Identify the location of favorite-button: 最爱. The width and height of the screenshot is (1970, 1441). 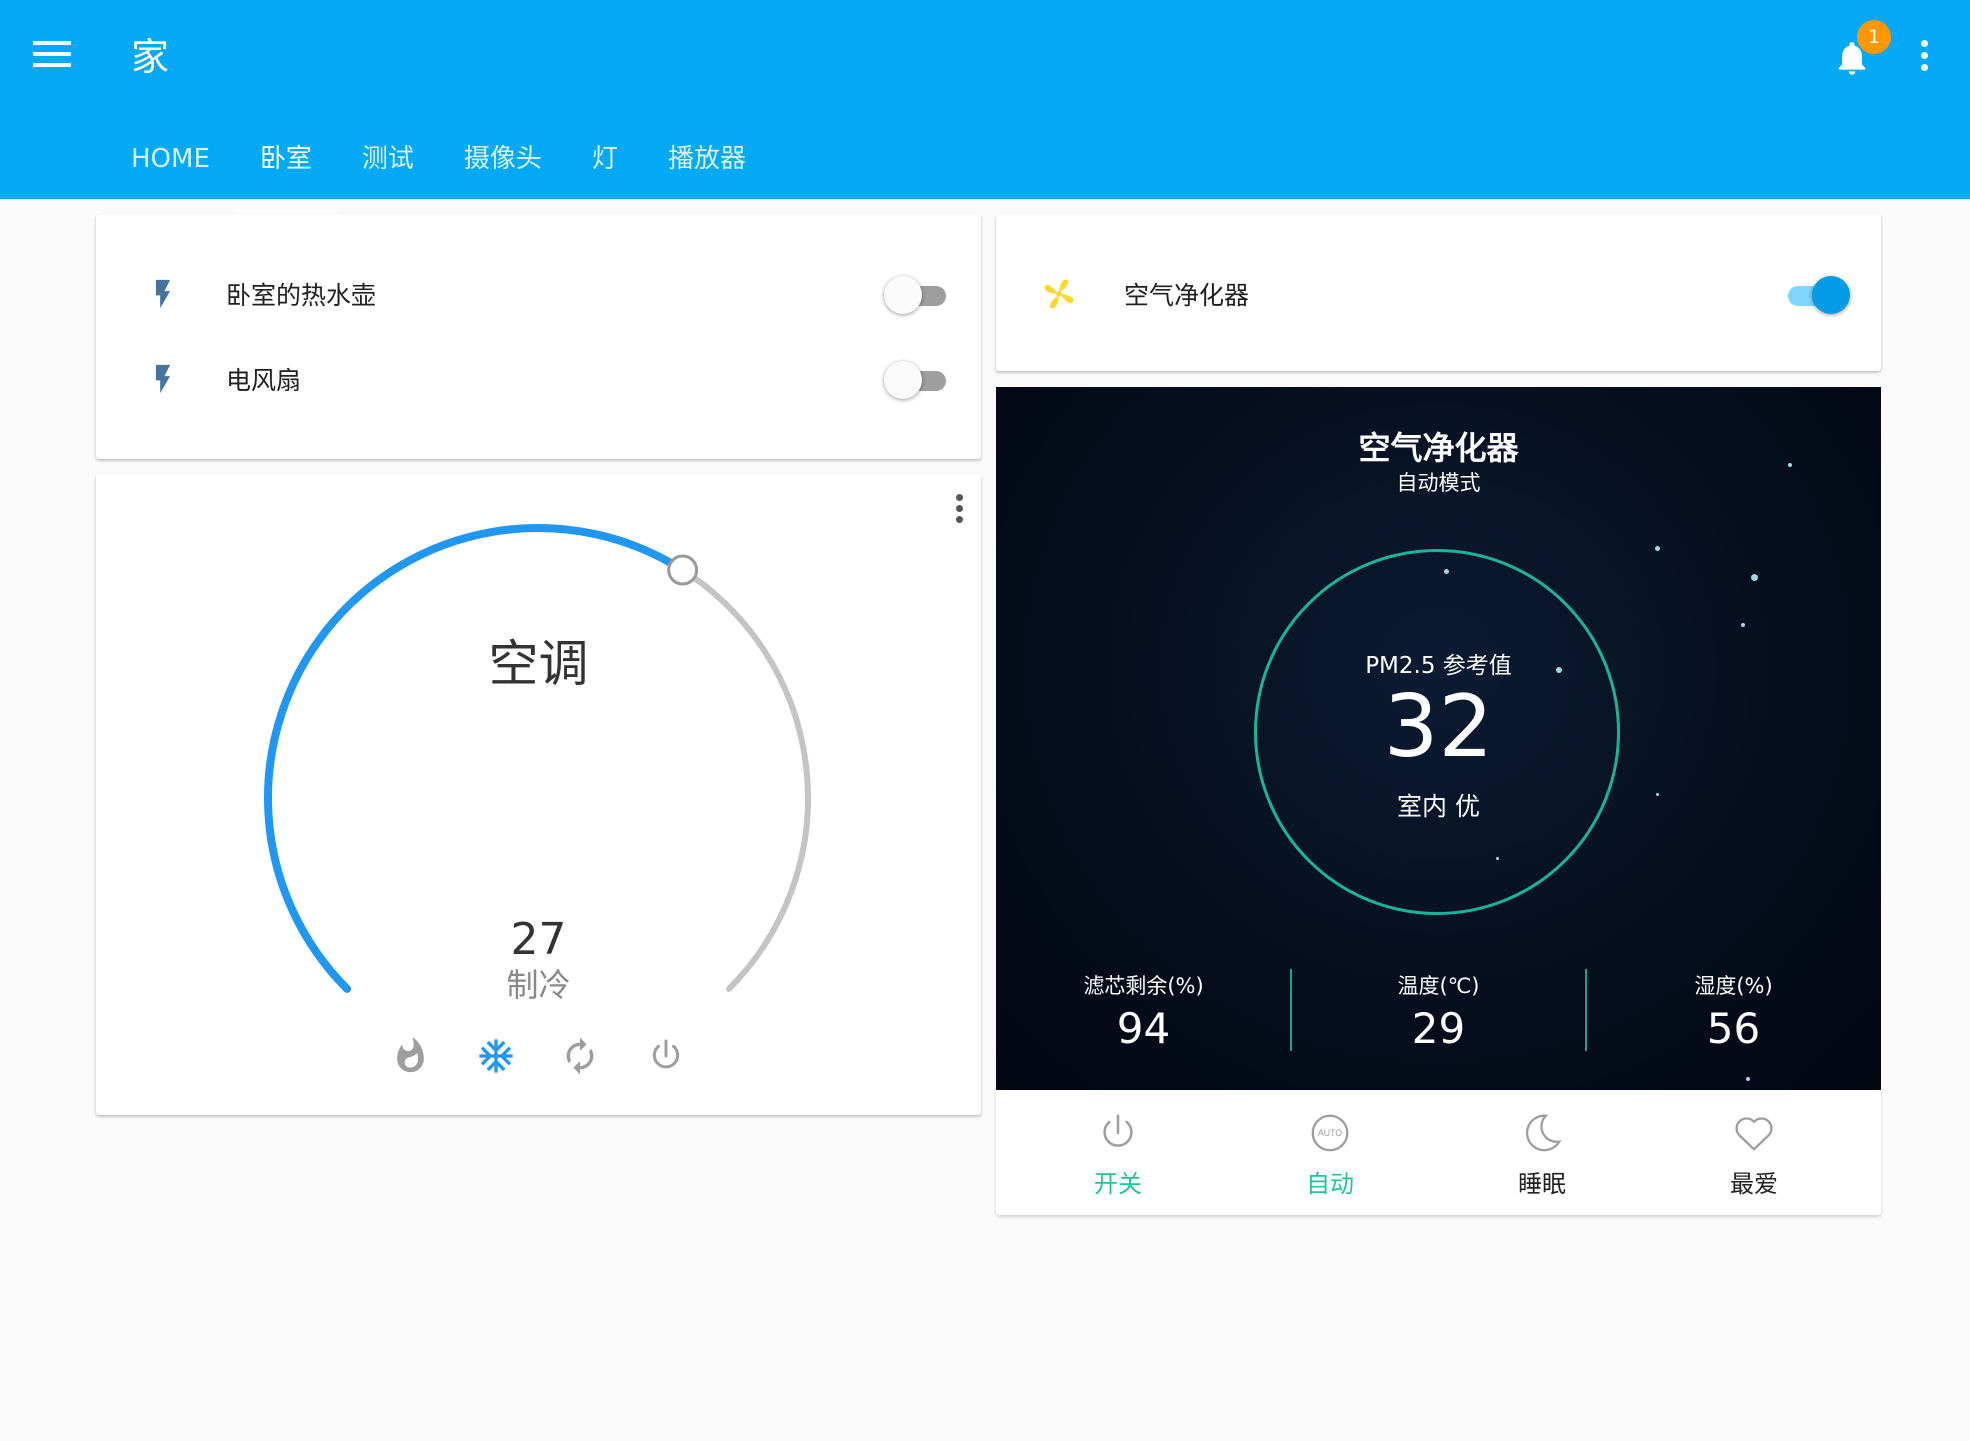
(1754, 1154).